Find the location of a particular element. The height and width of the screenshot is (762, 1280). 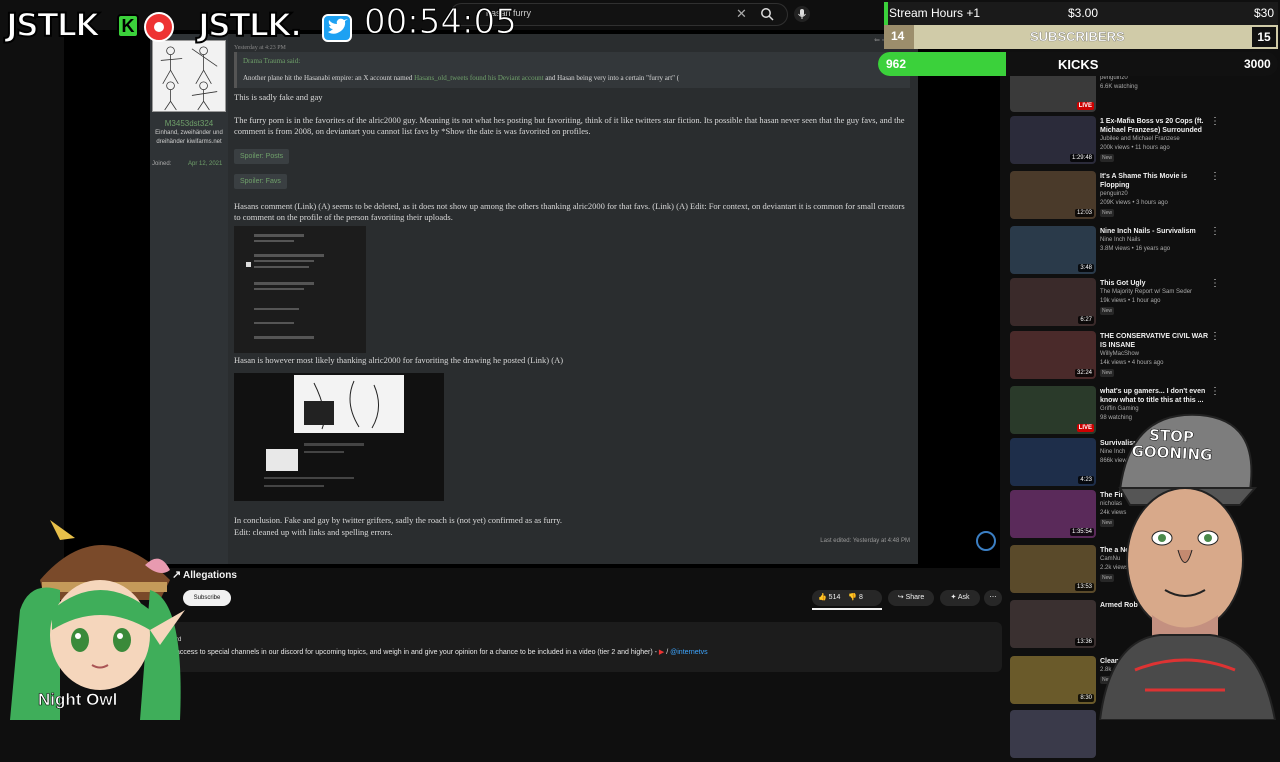

more-actions-button: ⋯ is located at coordinates (993, 598).